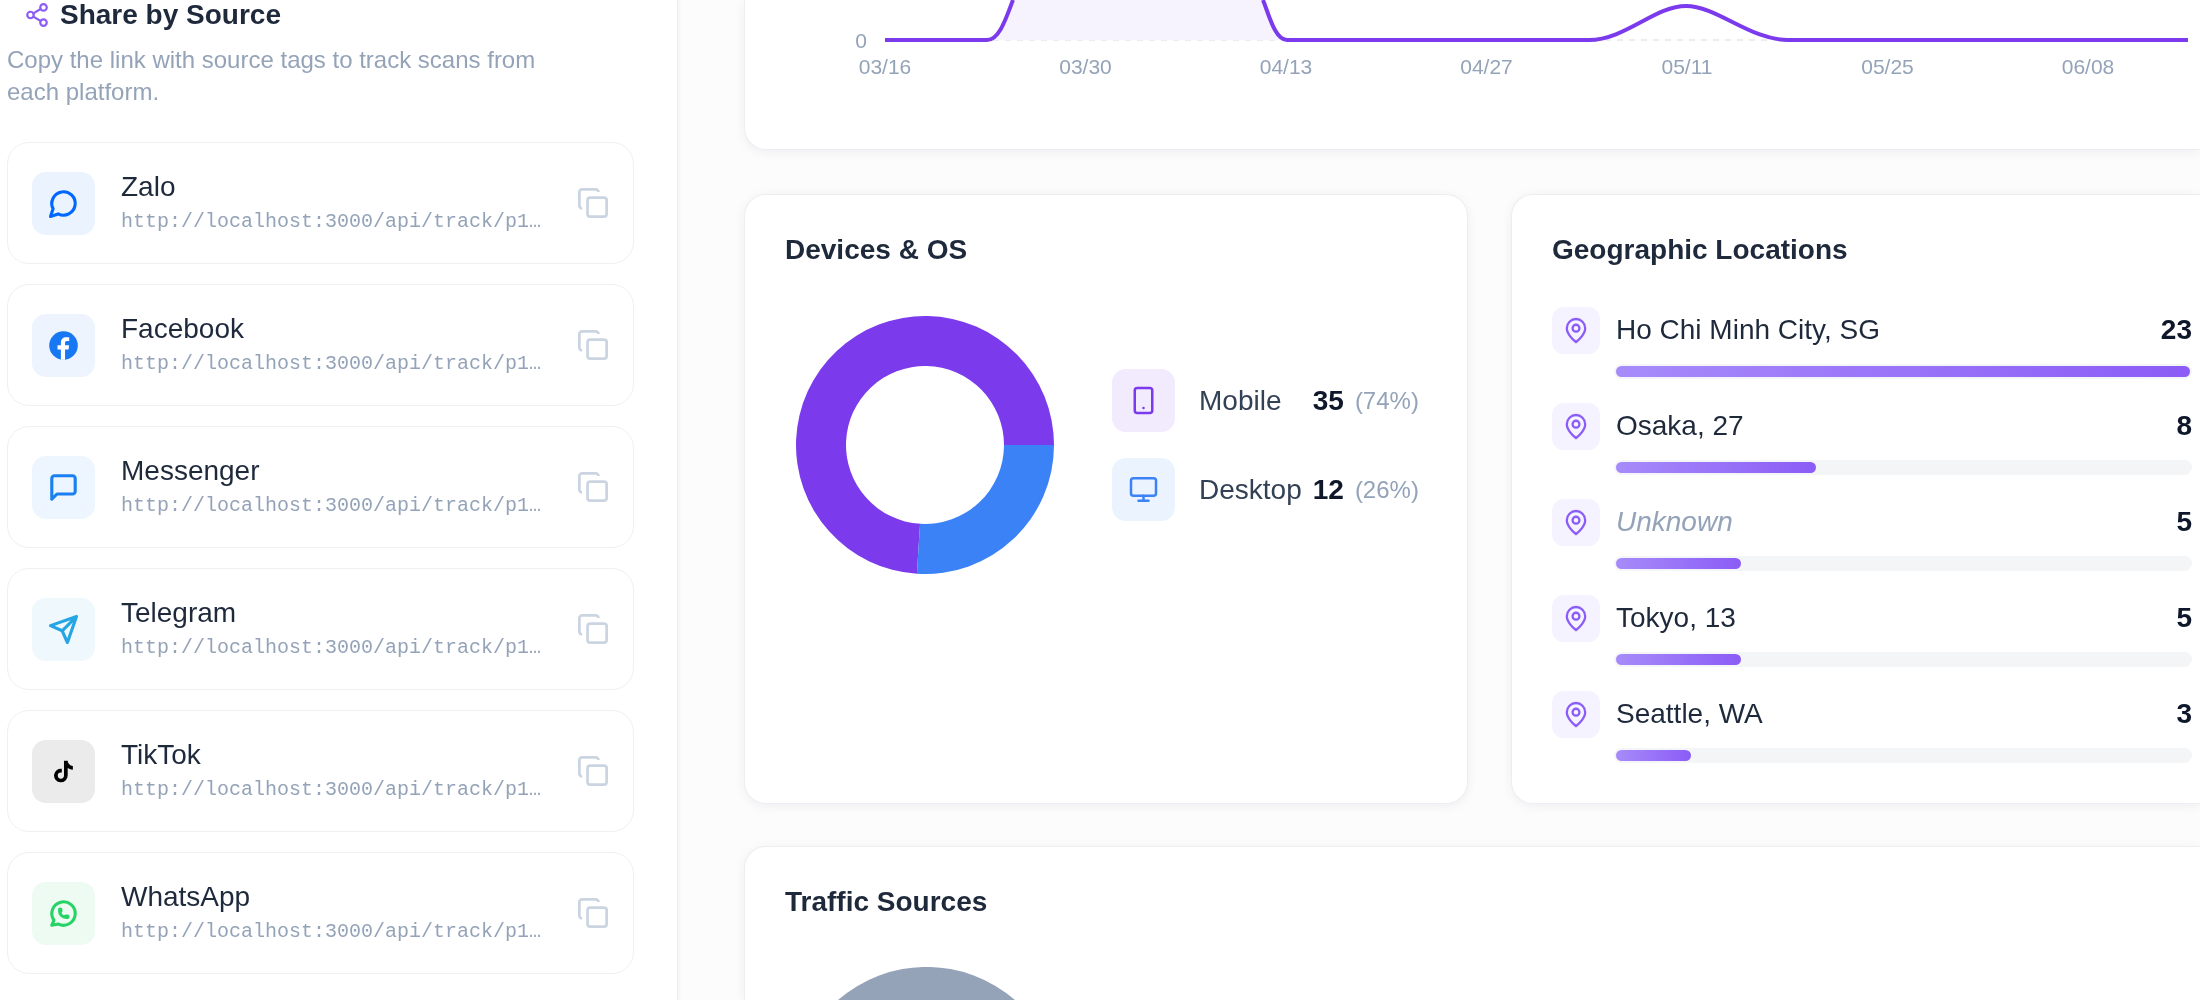 This screenshot has height=1000, width=2200. What do you see at coordinates (182, 329) in the screenshot?
I see `source-name: Facebook` at bounding box center [182, 329].